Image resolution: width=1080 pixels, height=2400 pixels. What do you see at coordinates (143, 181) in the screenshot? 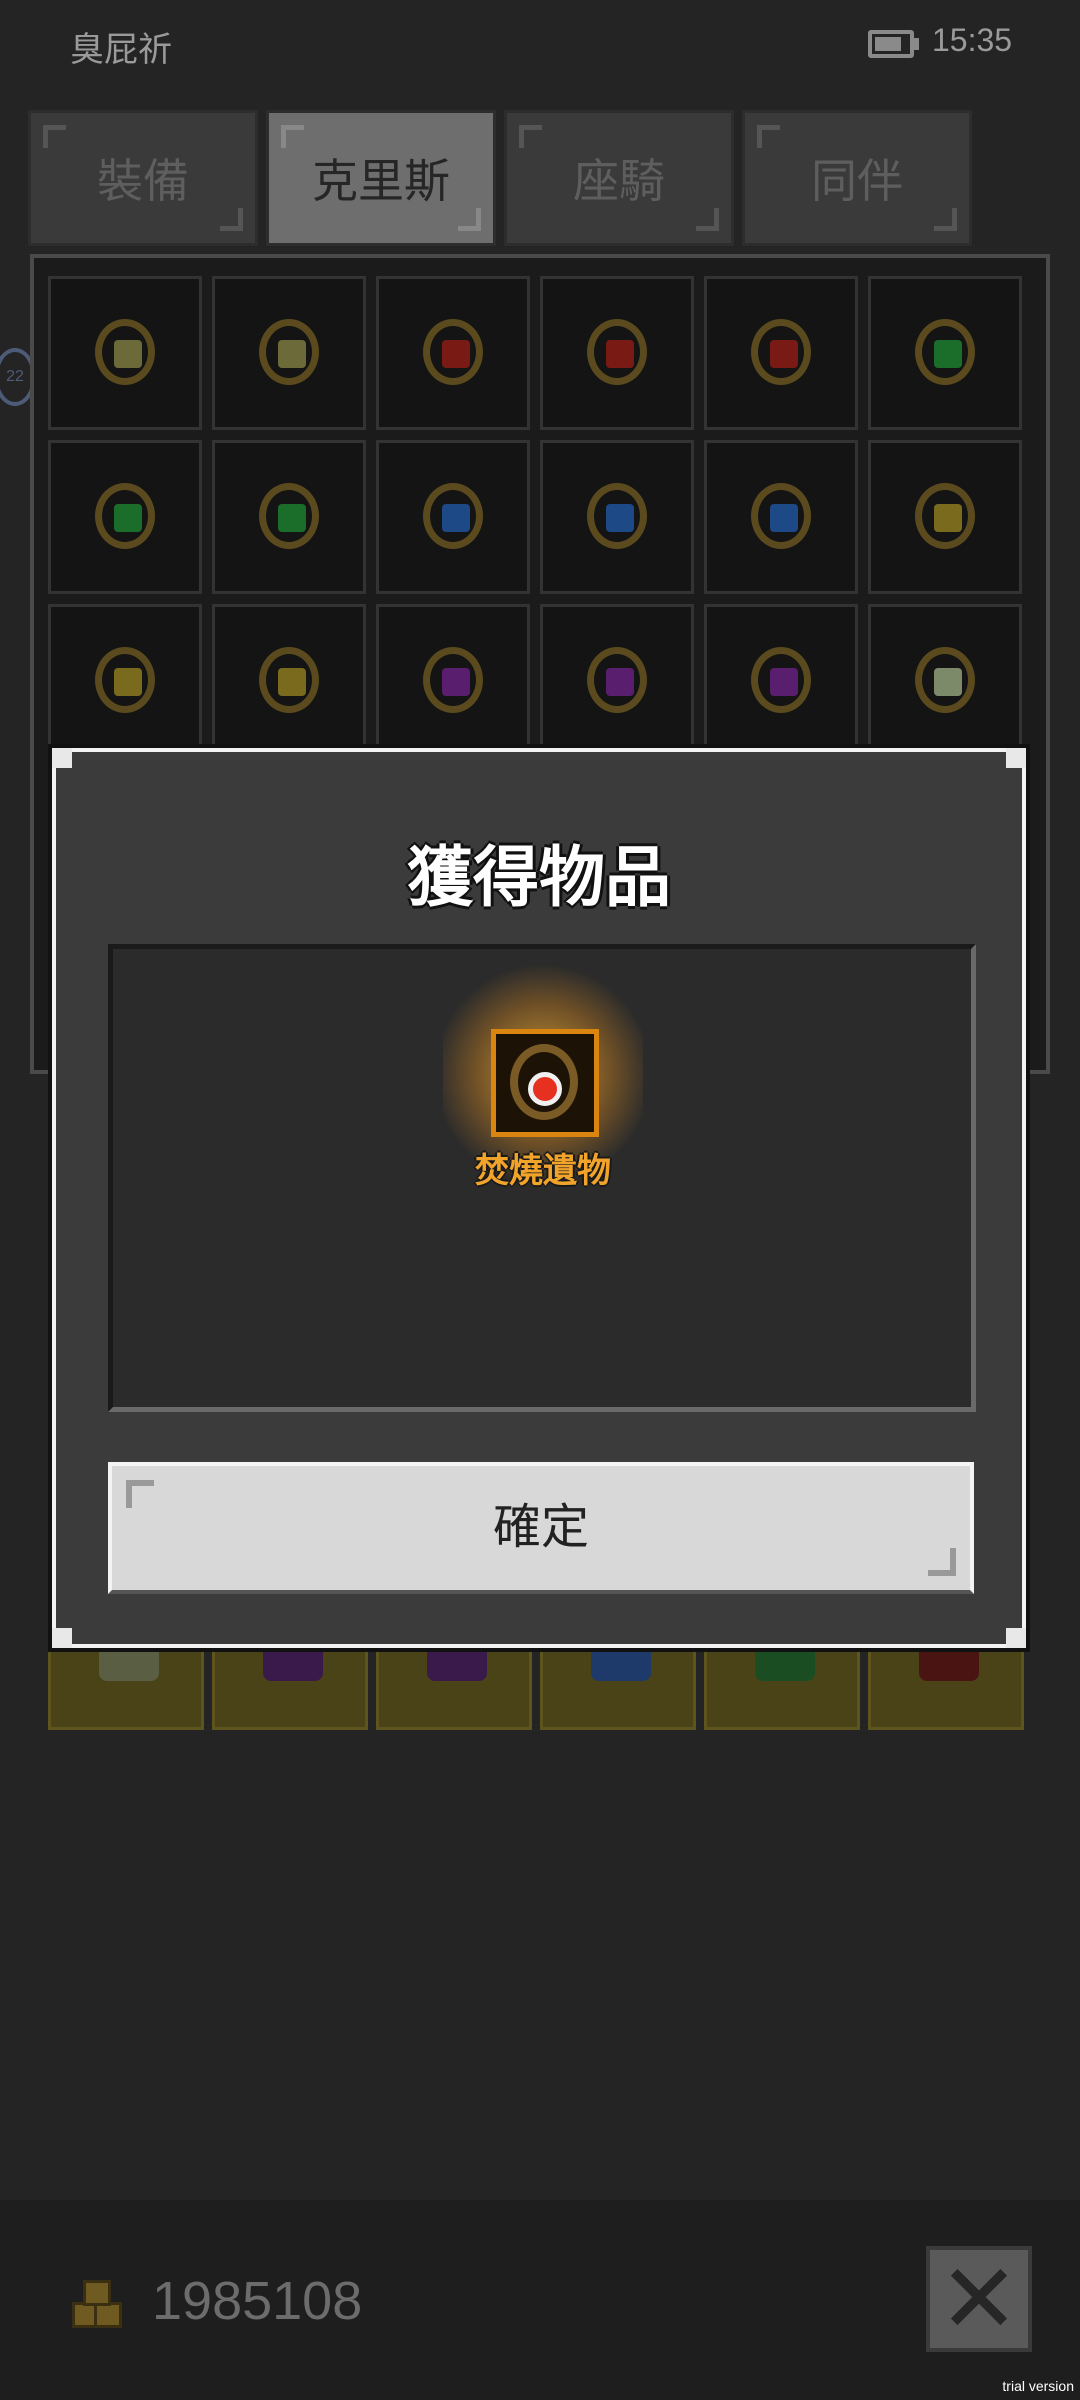
I see `tab-label: 裝備` at bounding box center [143, 181].